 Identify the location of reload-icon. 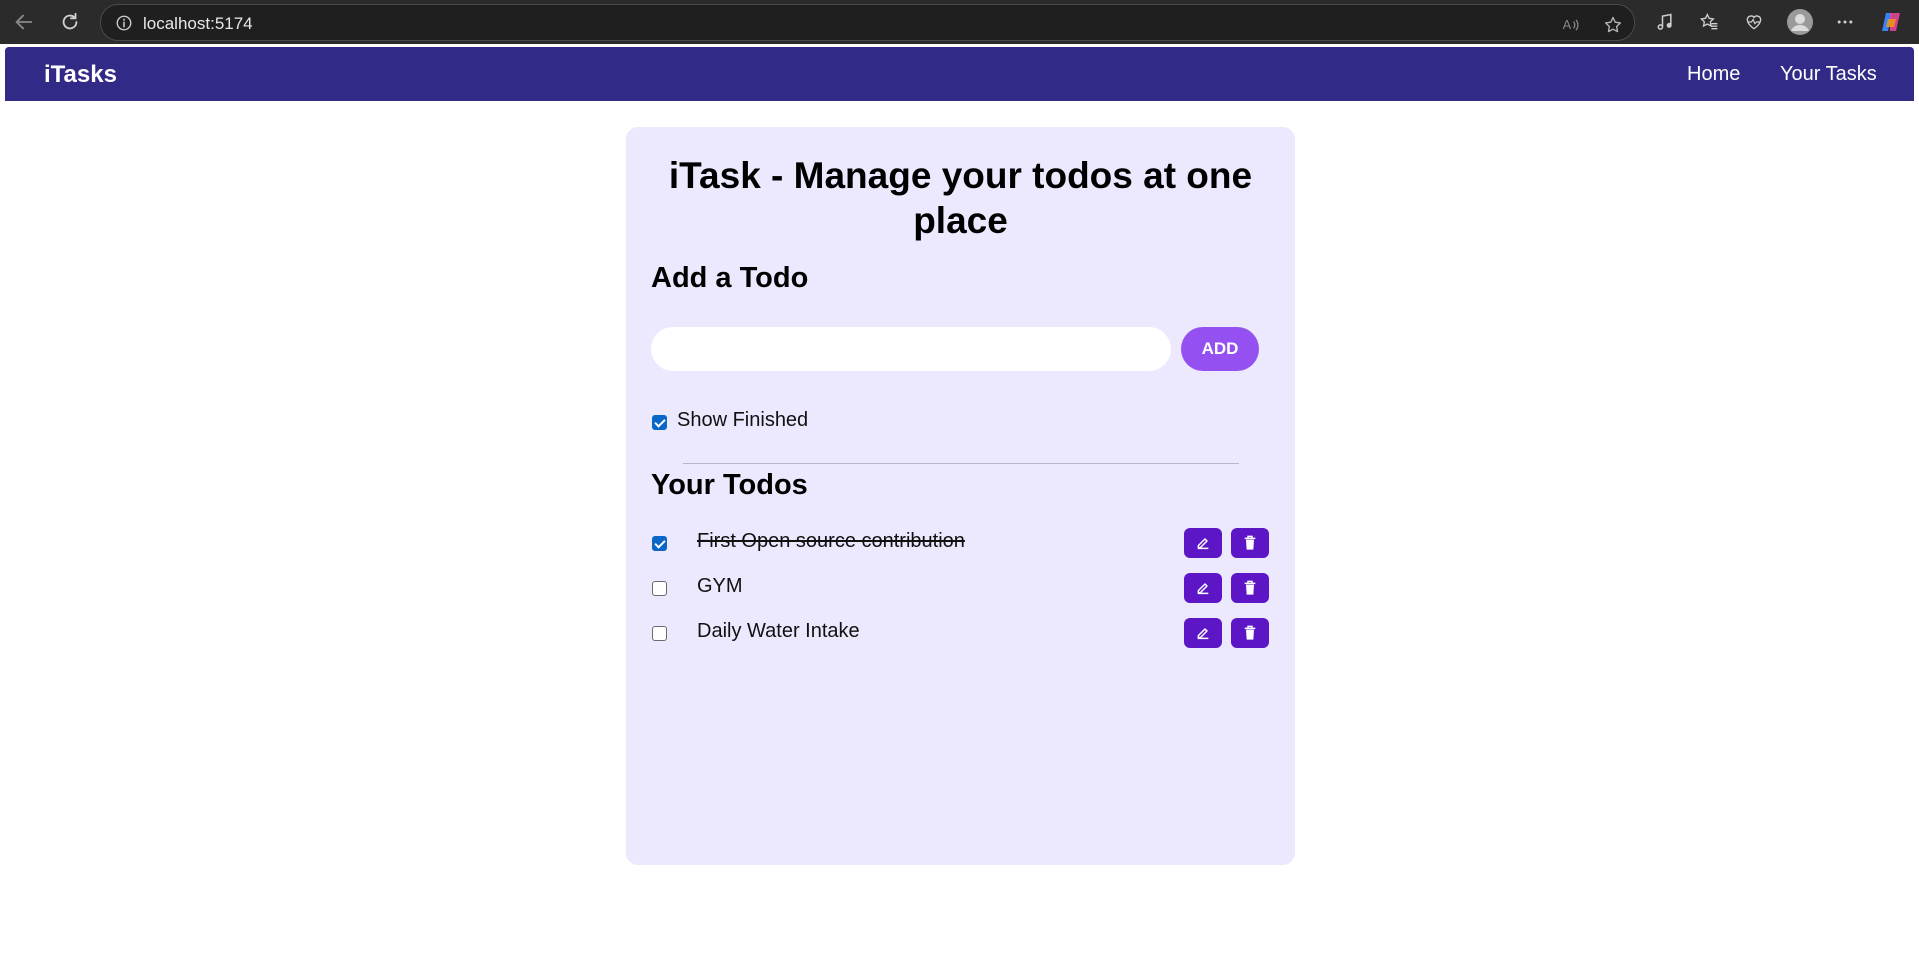
(70, 21).